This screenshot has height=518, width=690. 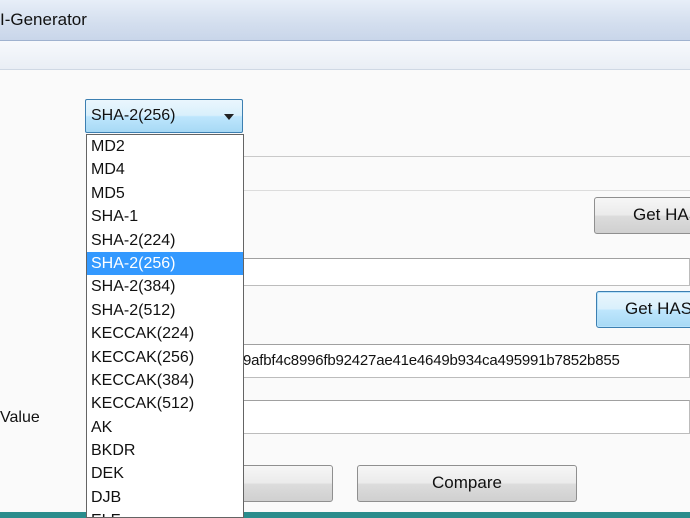 I want to click on dropdown-option: KECCAK(512), so click(x=165, y=403).